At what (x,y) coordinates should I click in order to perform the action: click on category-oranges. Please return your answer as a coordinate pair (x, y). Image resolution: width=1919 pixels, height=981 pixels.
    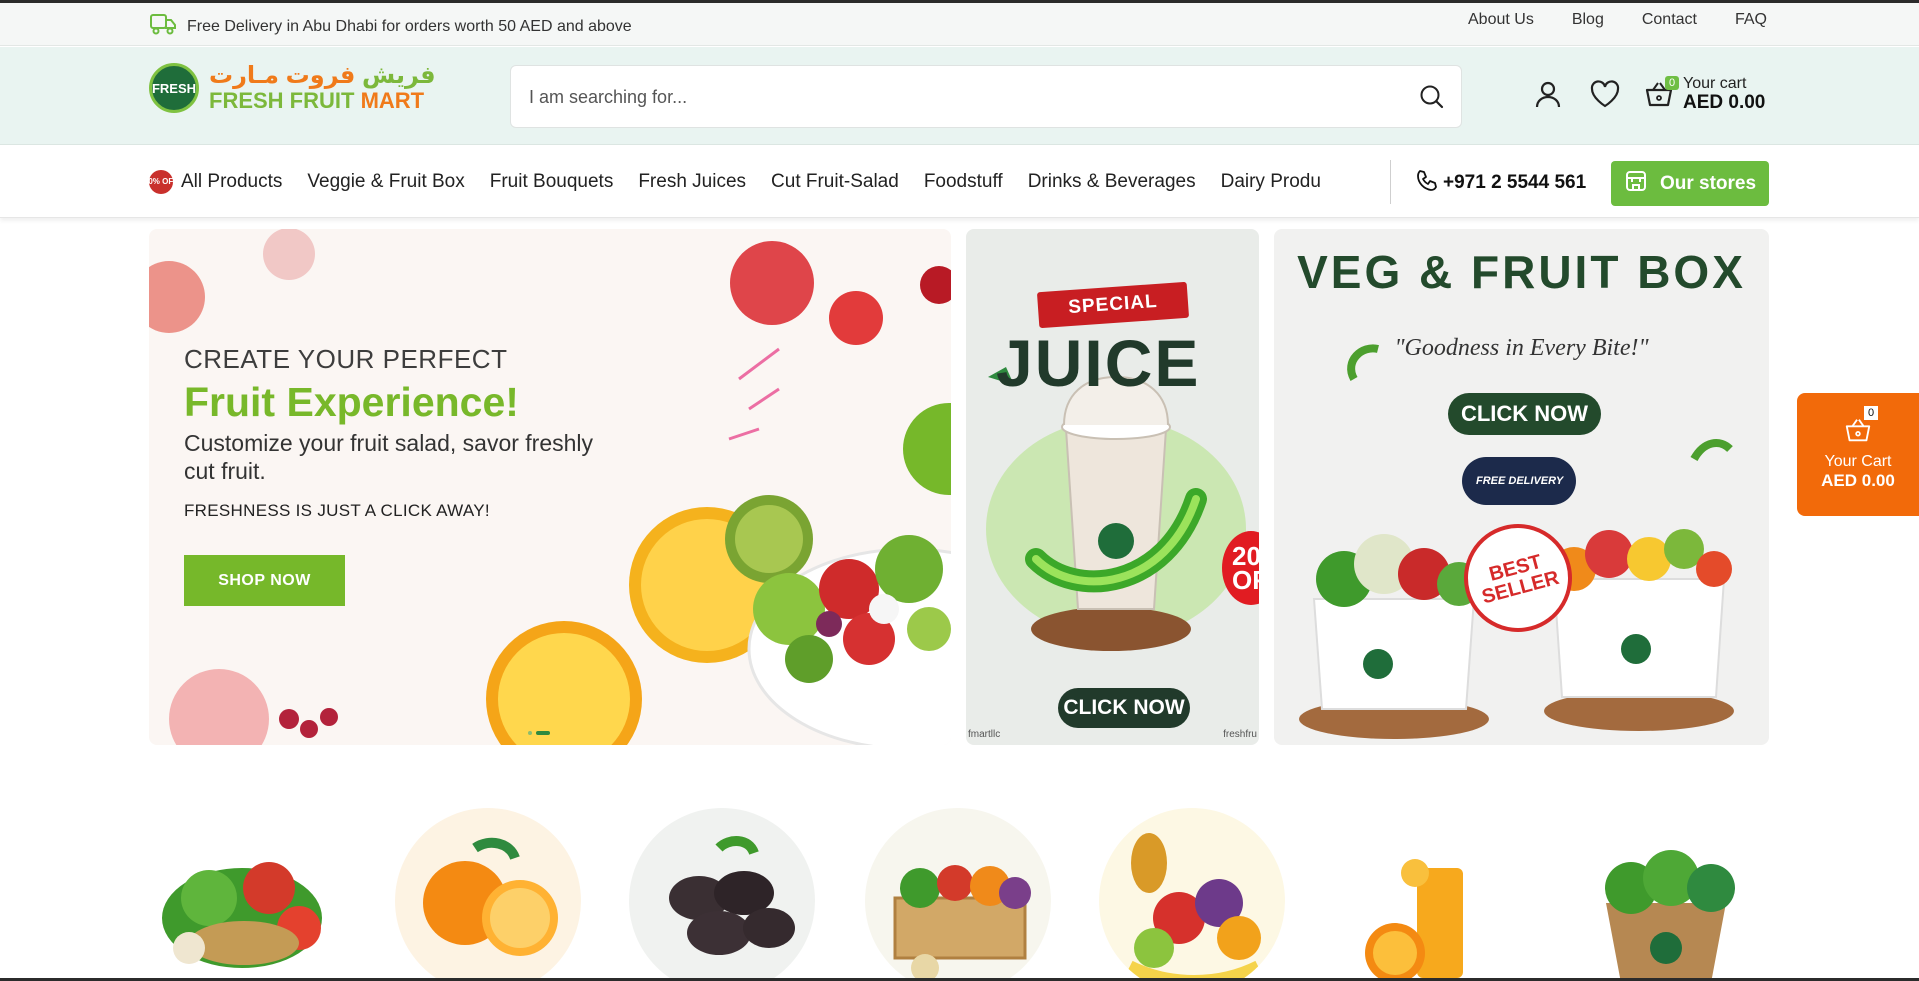
    Looking at the image, I should click on (488, 894).